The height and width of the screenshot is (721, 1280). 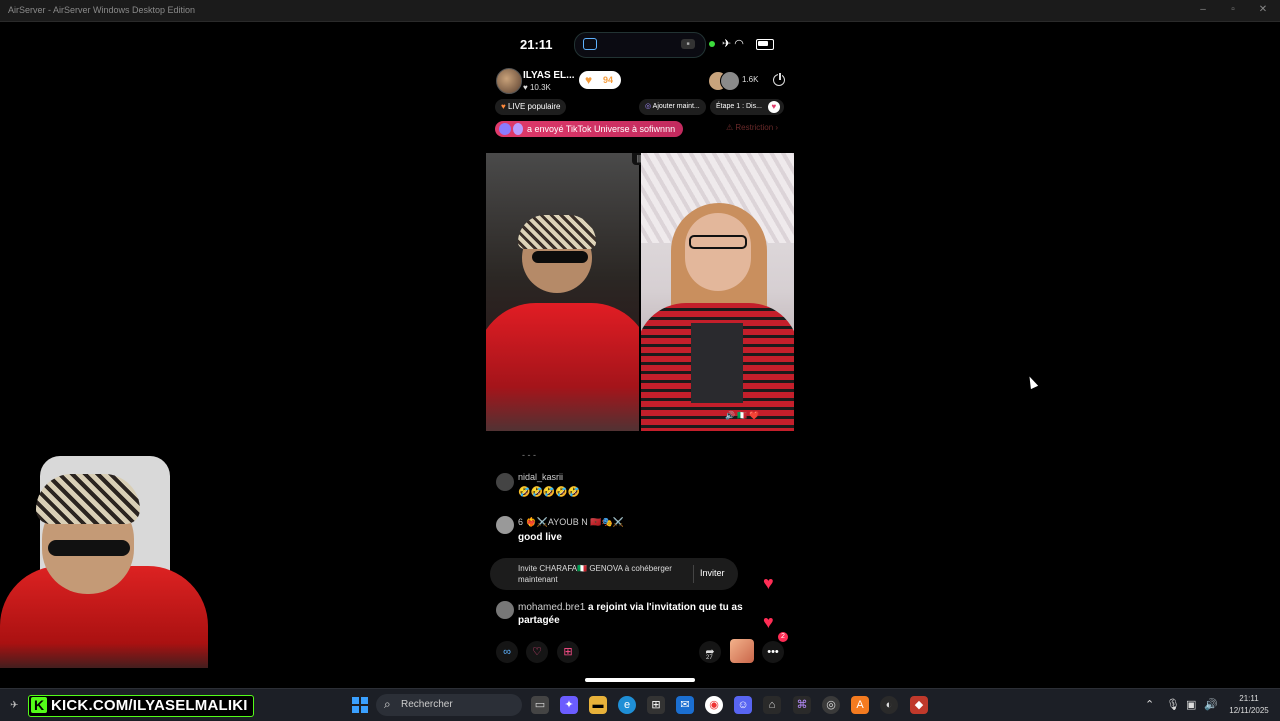 What do you see at coordinates (773, 652) in the screenshot?
I see `more-icon: •••` at bounding box center [773, 652].